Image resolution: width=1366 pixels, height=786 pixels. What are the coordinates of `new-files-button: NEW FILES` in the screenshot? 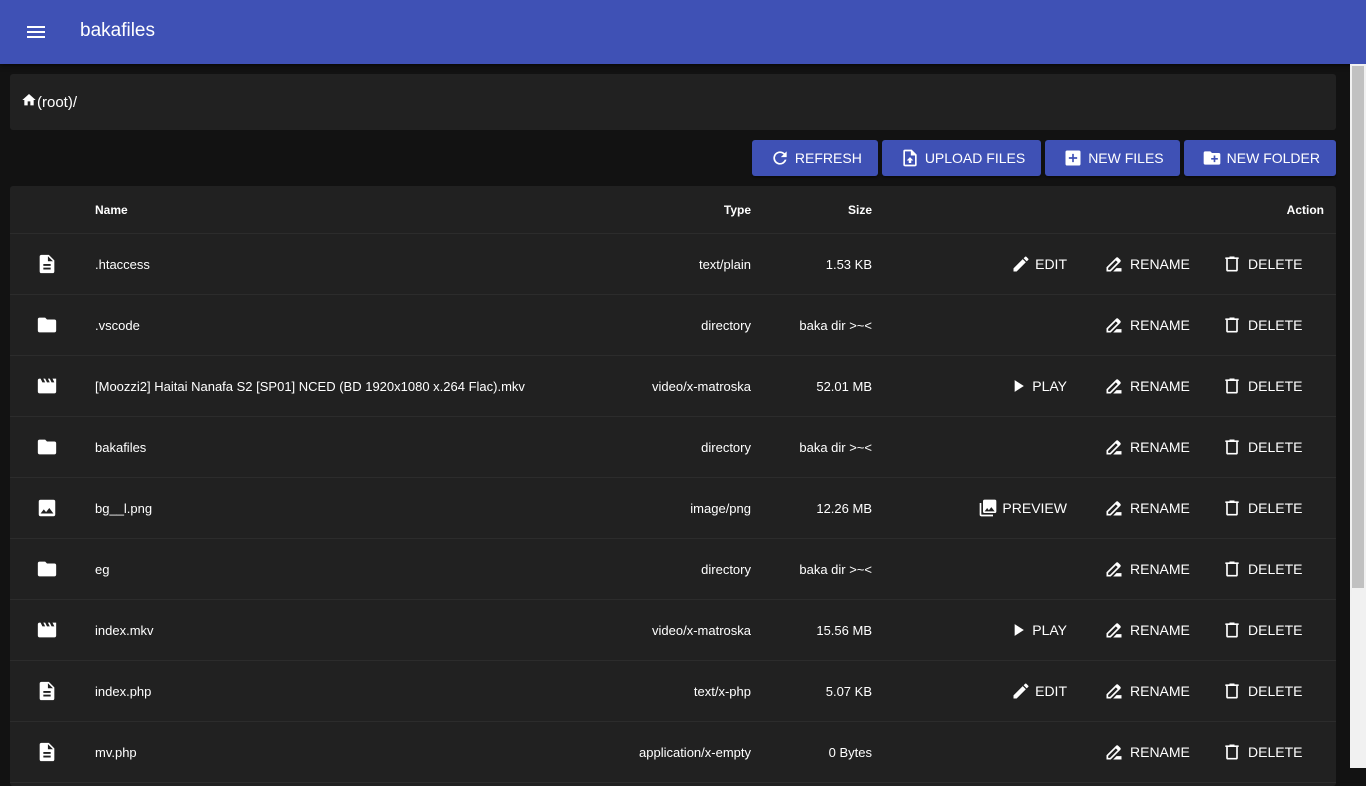 It's located at (1112, 158).